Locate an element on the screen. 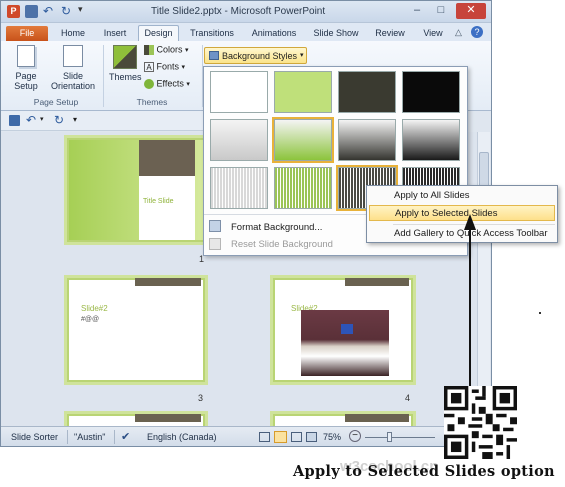 This screenshot has width=565, height=487. qr-code-icon is located at coordinates (480, 422).